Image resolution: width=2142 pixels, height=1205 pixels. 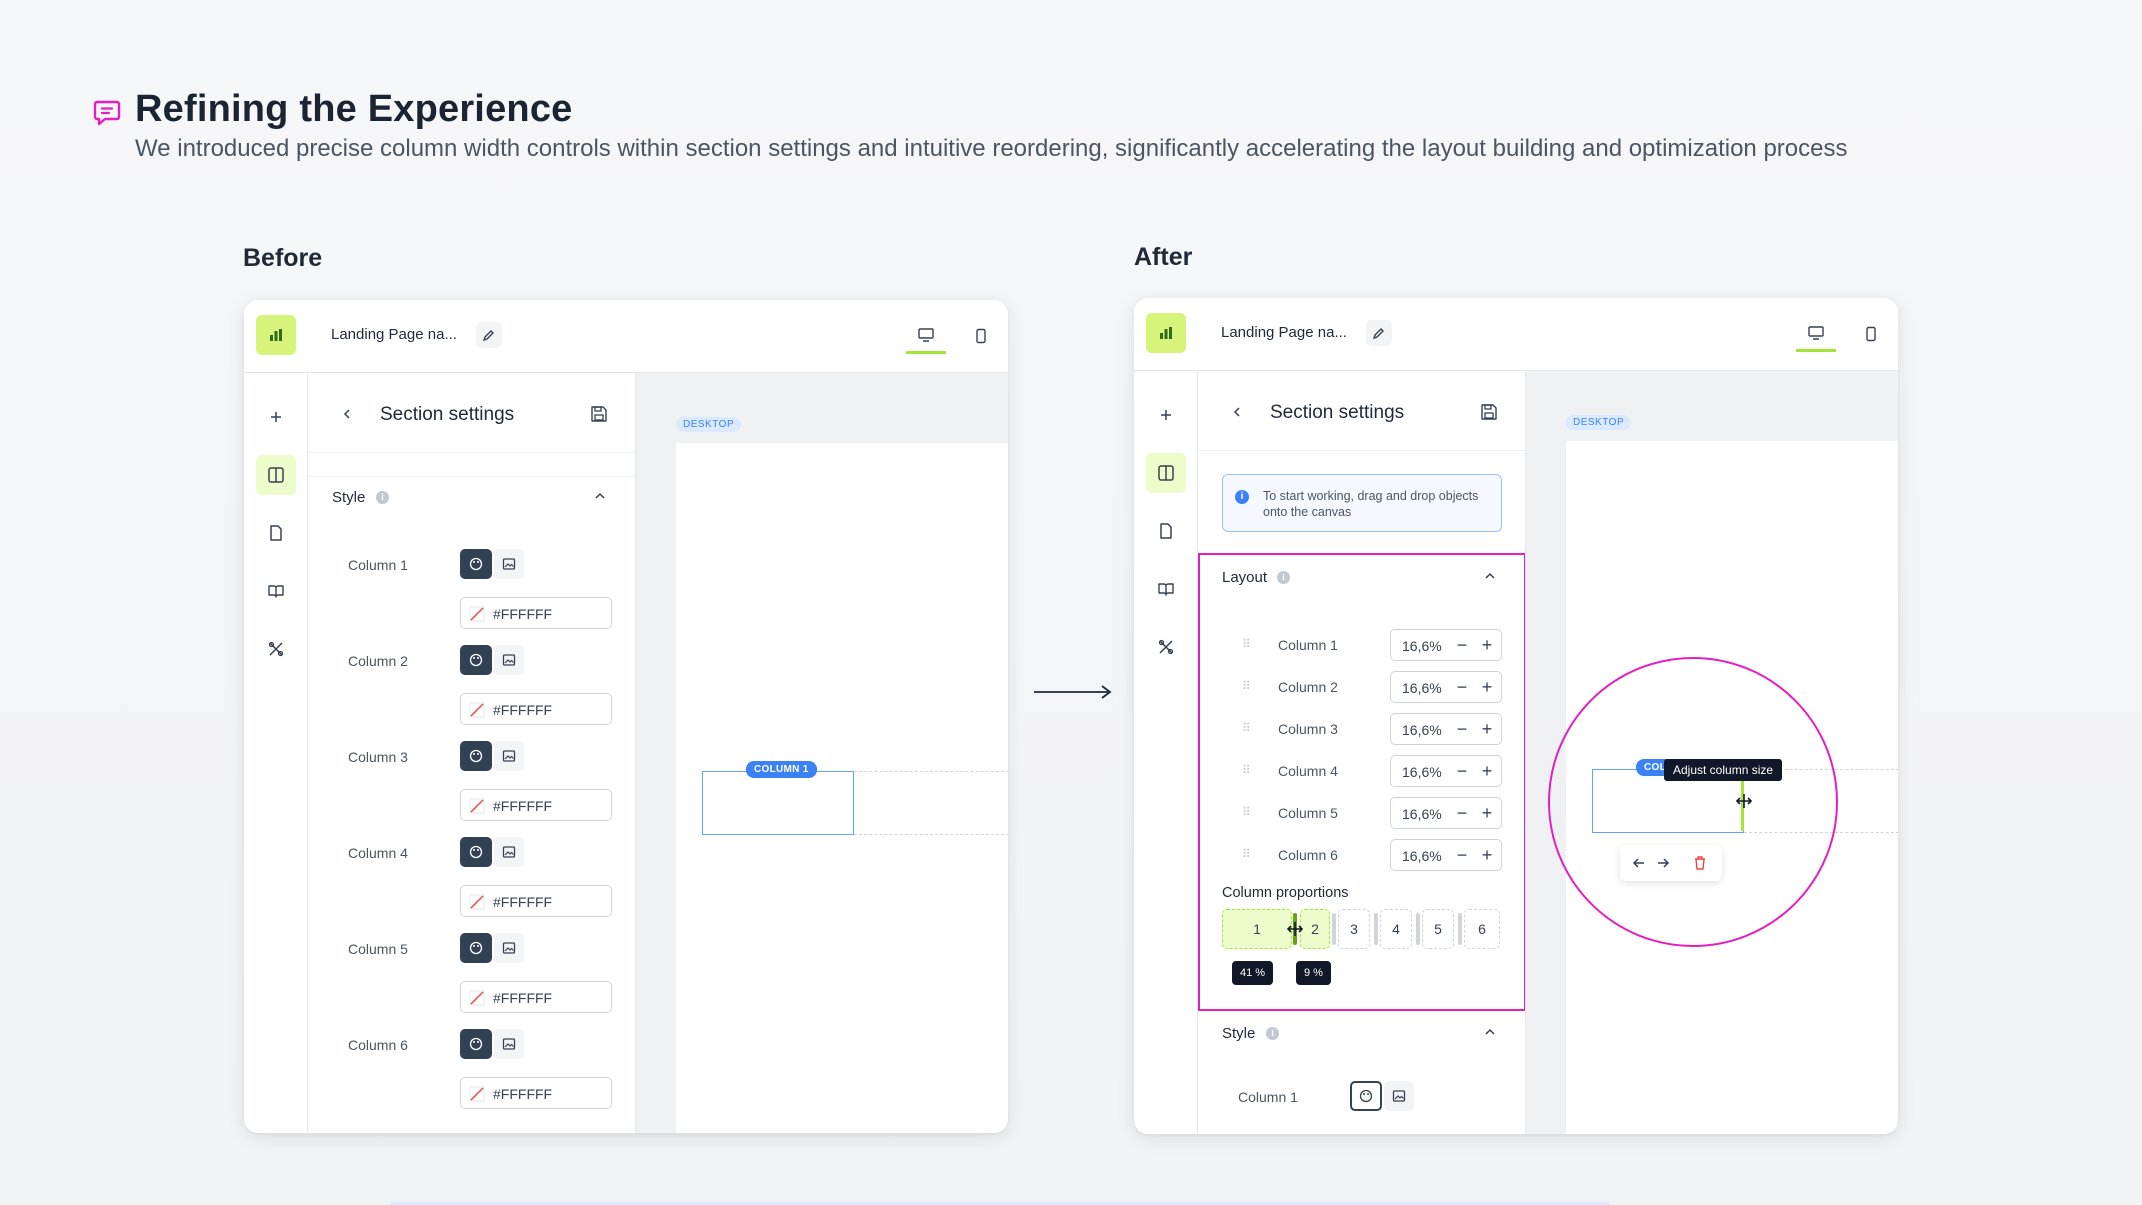 What do you see at coordinates (1396, 929) in the screenshot?
I see `proportion-segment: 4` at bounding box center [1396, 929].